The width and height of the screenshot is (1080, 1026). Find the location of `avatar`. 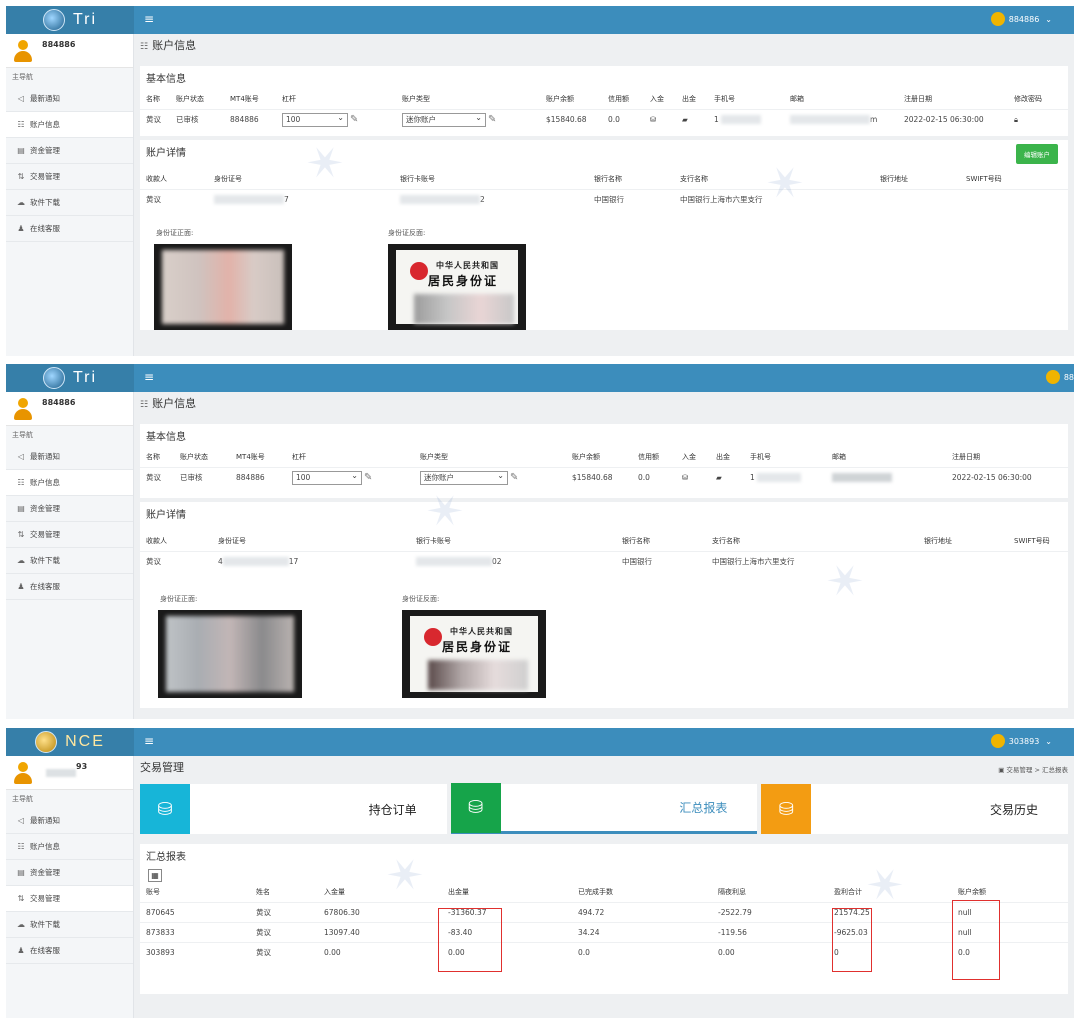

avatar is located at coordinates (23, 772).